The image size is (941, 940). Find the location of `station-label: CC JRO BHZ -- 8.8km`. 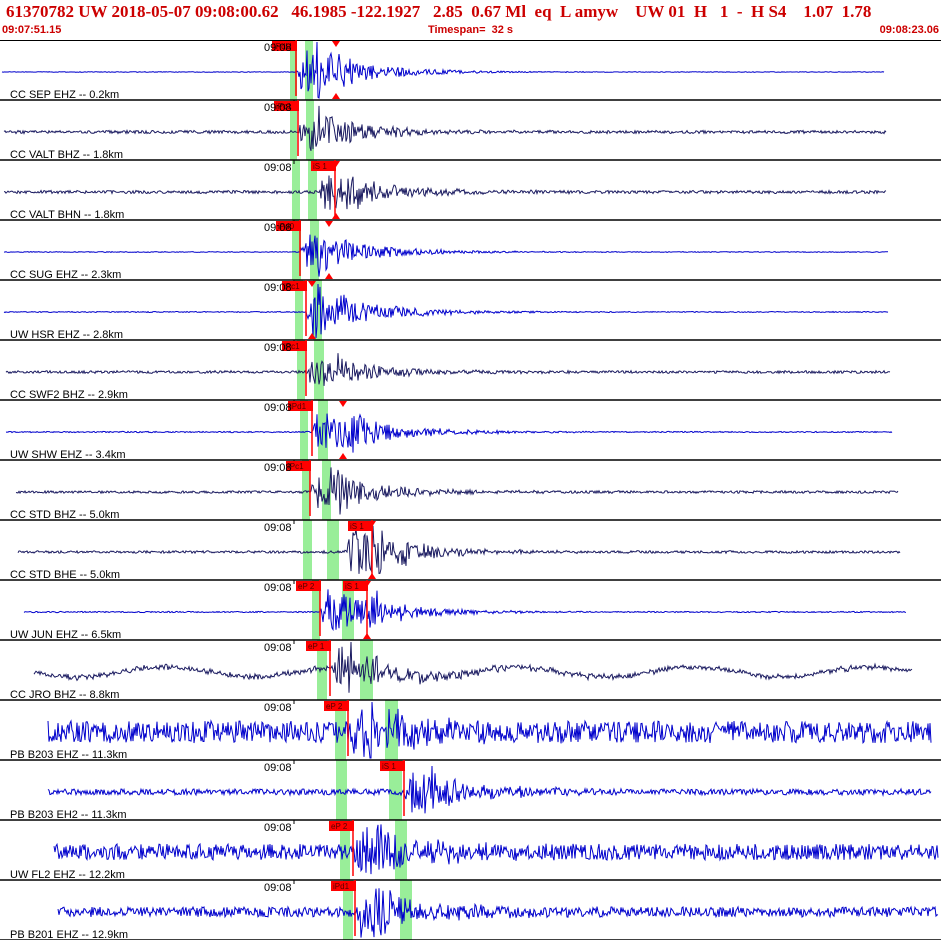

station-label: CC JRO BHZ -- 8.8km is located at coordinates (64, 695).